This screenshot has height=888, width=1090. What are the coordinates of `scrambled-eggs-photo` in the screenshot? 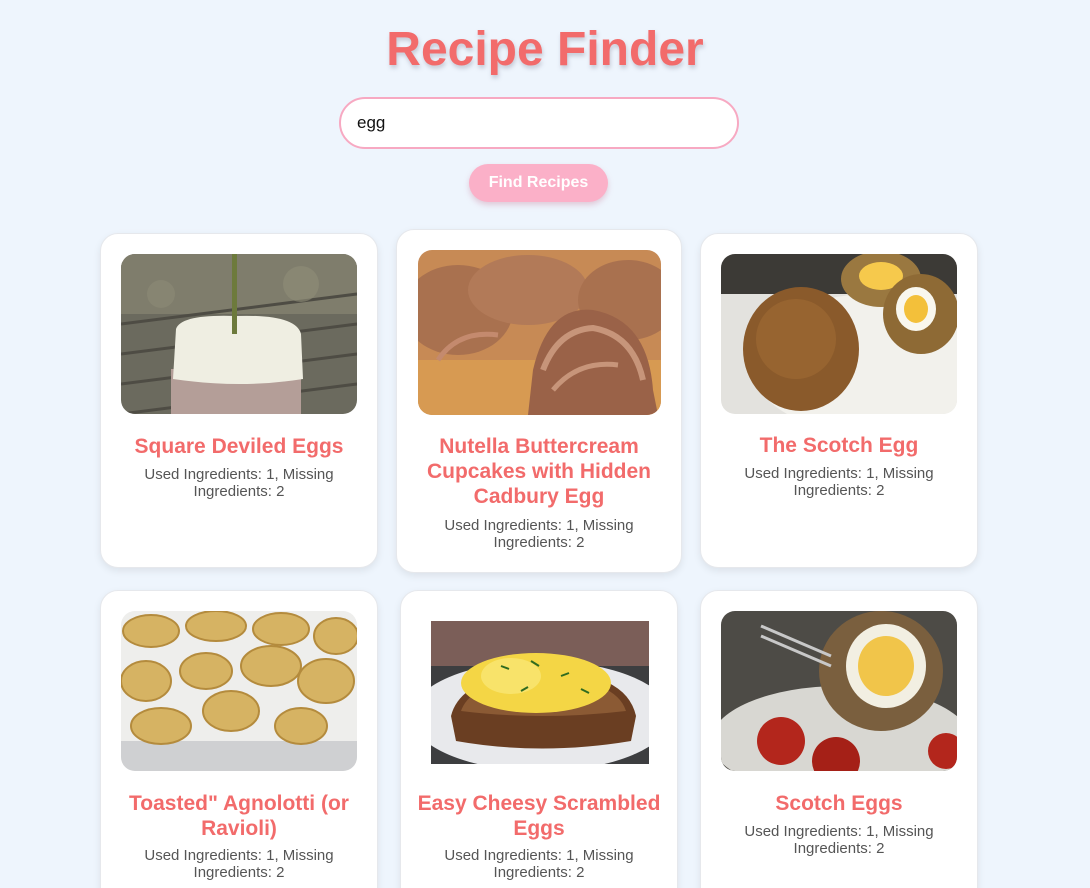 It's located at (540, 692).